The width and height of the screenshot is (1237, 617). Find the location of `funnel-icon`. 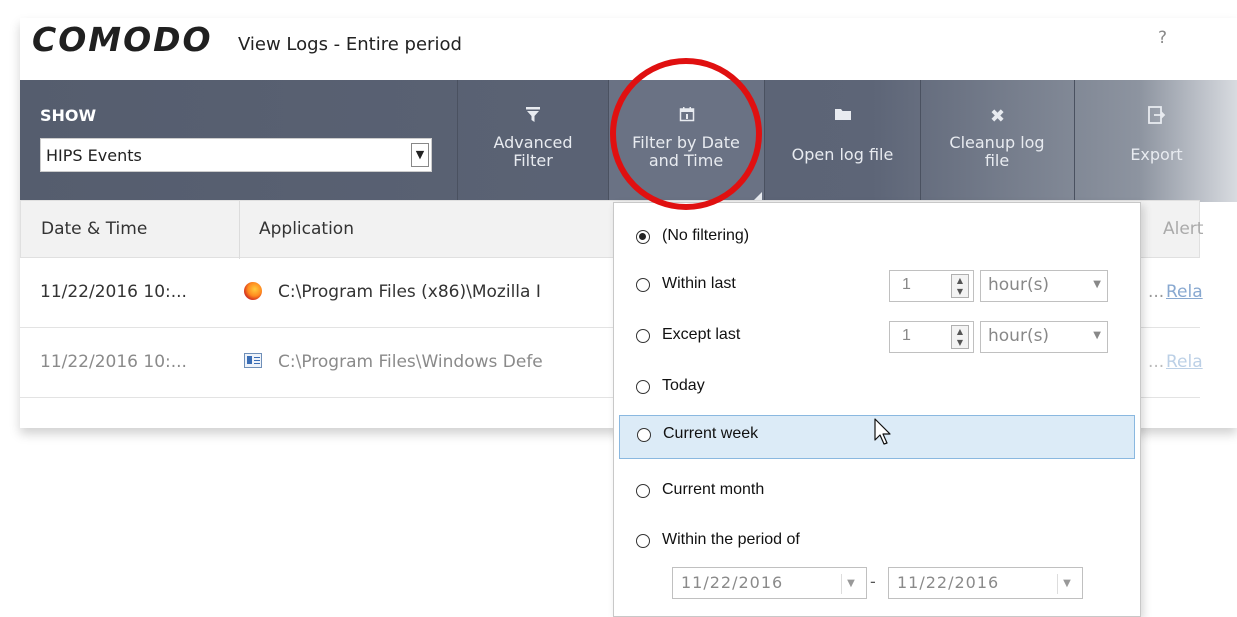

funnel-icon is located at coordinates (533, 117).